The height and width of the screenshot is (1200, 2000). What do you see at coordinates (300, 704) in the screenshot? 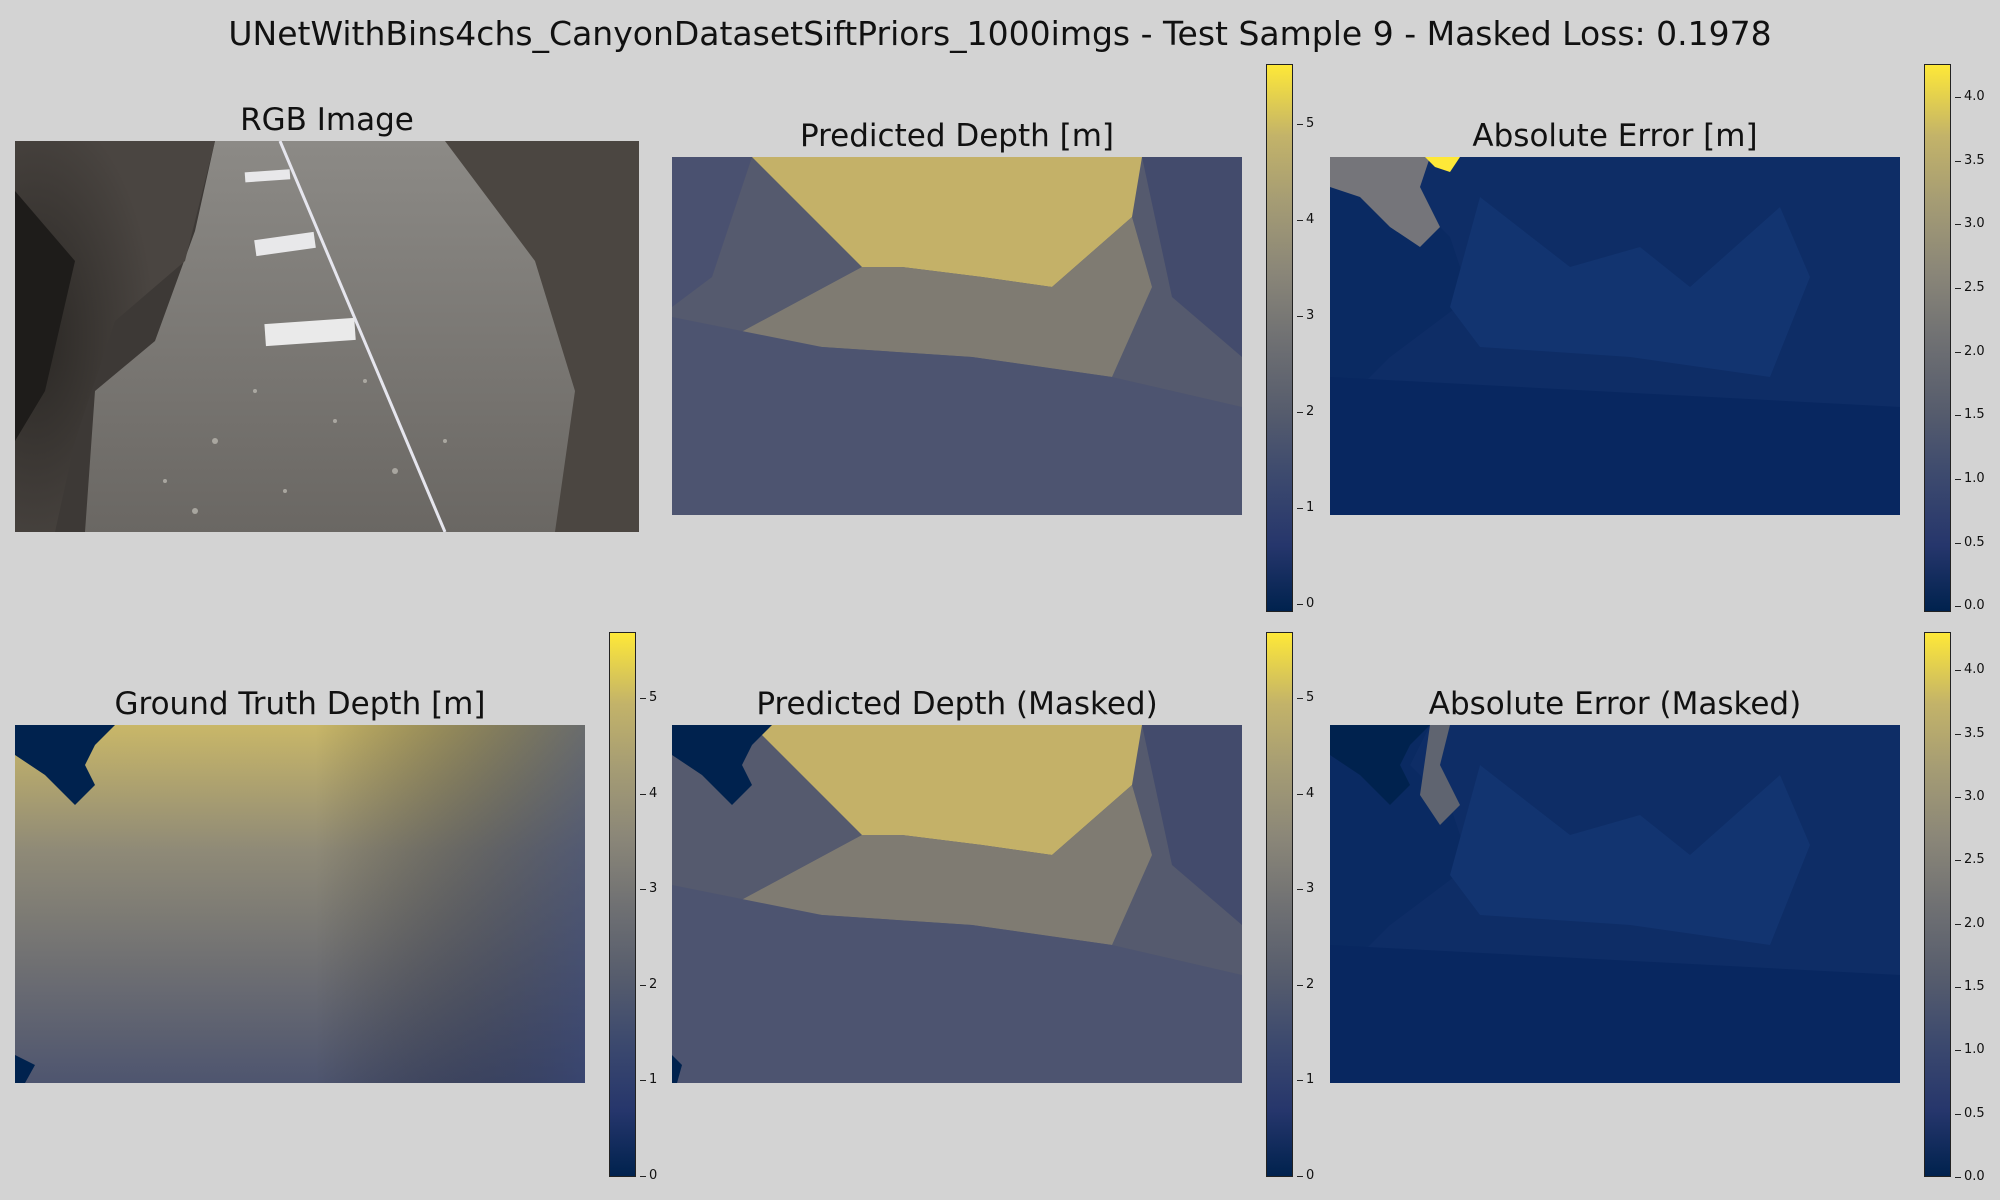
I see `gt-panel-title: Ground Truth Depth [m]` at bounding box center [300, 704].